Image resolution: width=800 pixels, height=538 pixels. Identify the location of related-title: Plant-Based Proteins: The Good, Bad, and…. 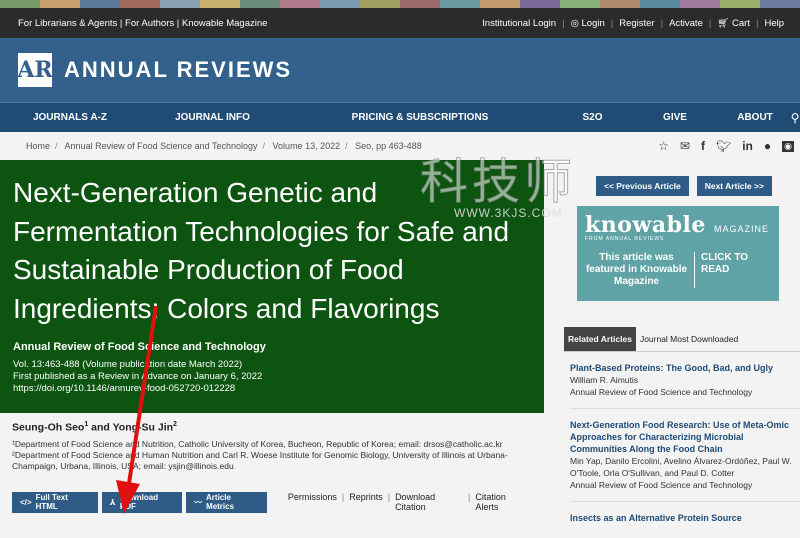
(685, 368).